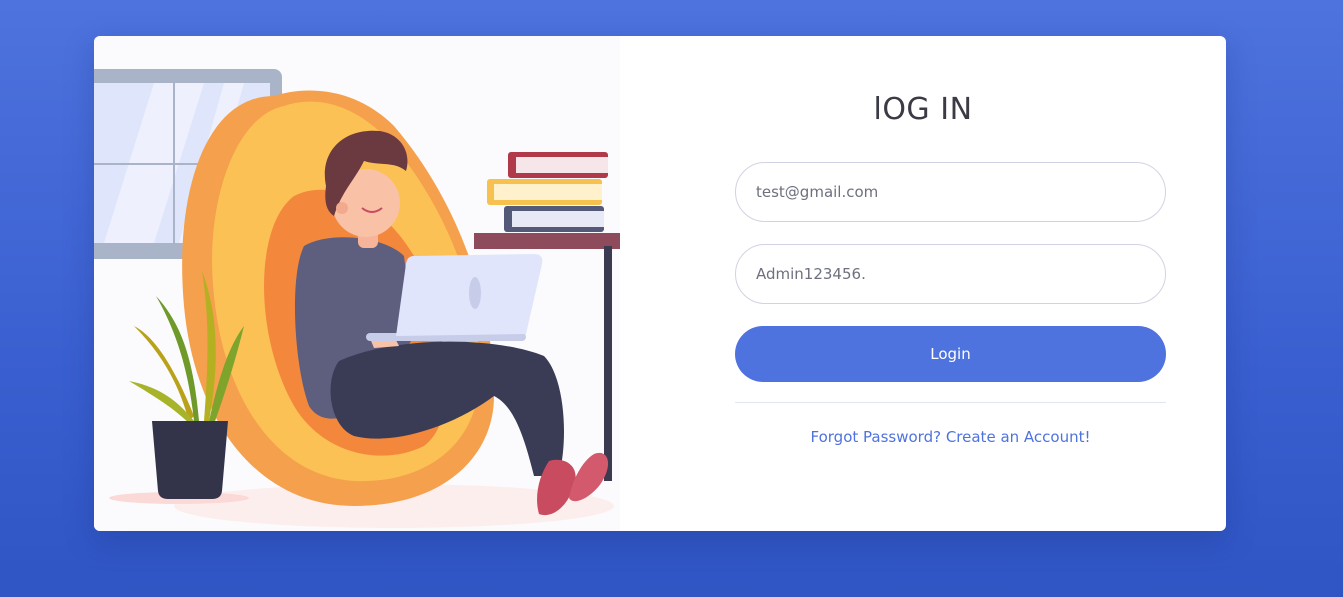 The width and height of the screenshot is (1343, 597). I want to click on password-field, so click(950, 274).